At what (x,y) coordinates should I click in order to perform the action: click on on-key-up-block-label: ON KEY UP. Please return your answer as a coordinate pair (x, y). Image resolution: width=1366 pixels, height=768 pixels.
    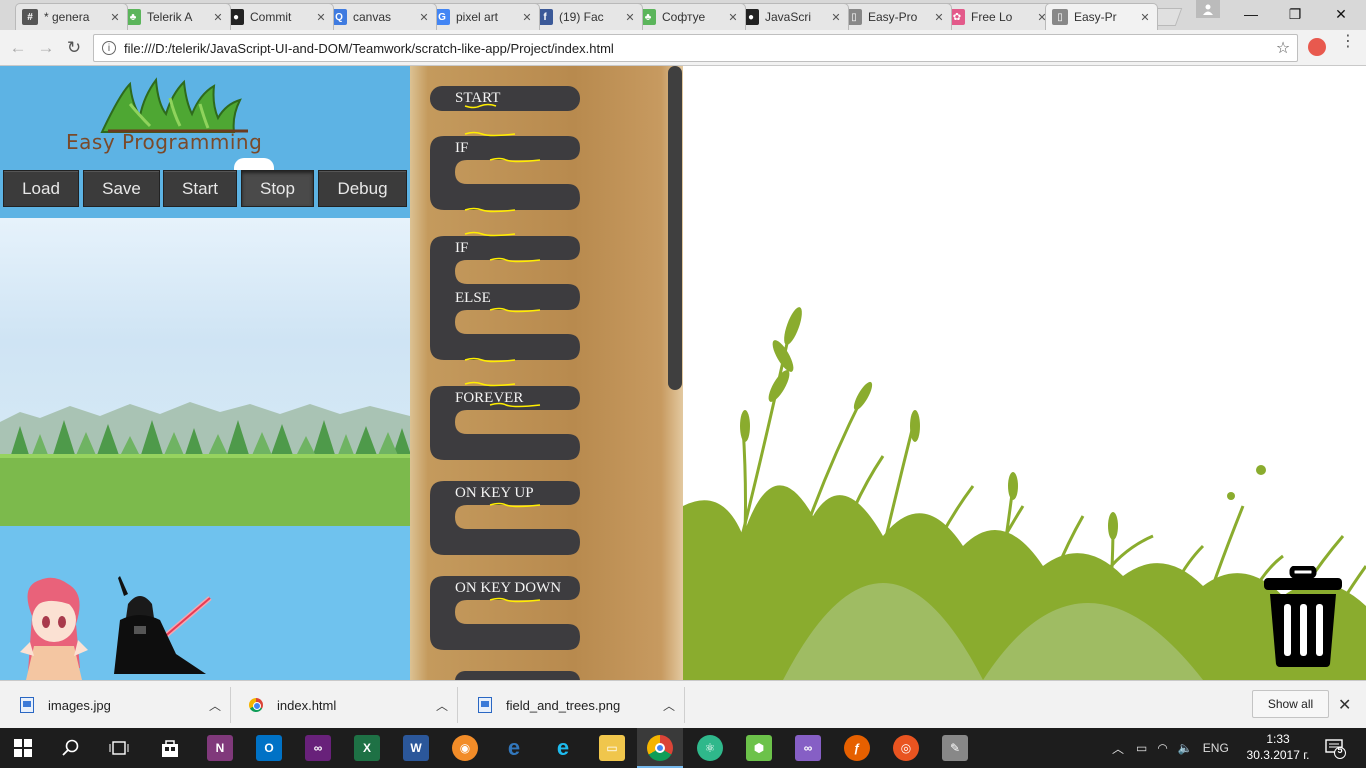
    Looking at the image, I should click on (494, 493).